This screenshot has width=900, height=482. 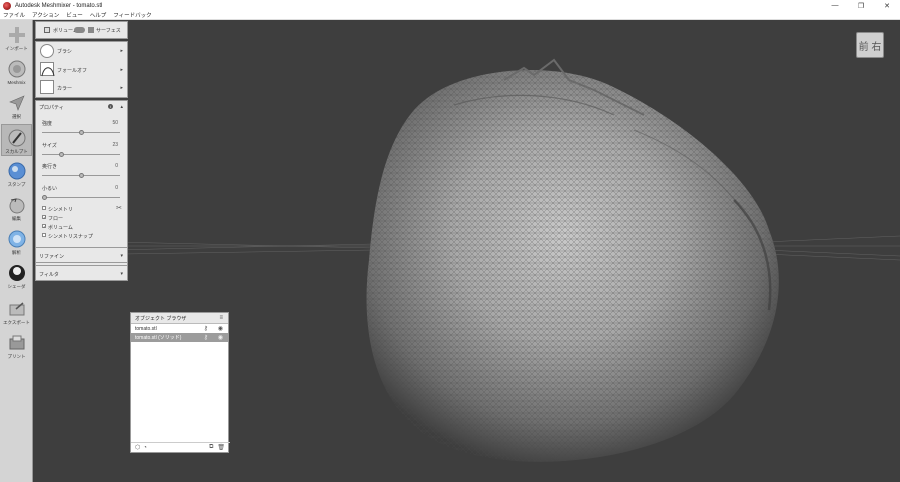 What do you see at coordinates (119, 208) in the screenshot?
I see `symmetry-tool-icon: ✂` at bounding box center [119, 208].